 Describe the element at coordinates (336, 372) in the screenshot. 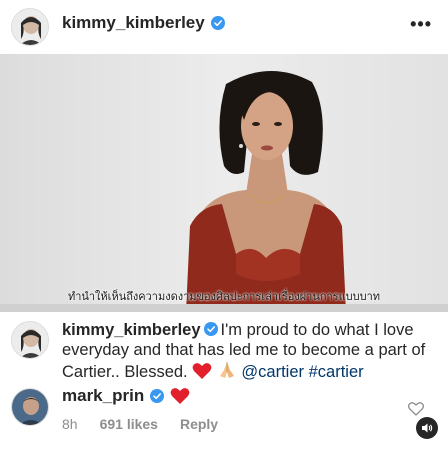

I see `cartier-hashtag-link: #cartier` at that location.